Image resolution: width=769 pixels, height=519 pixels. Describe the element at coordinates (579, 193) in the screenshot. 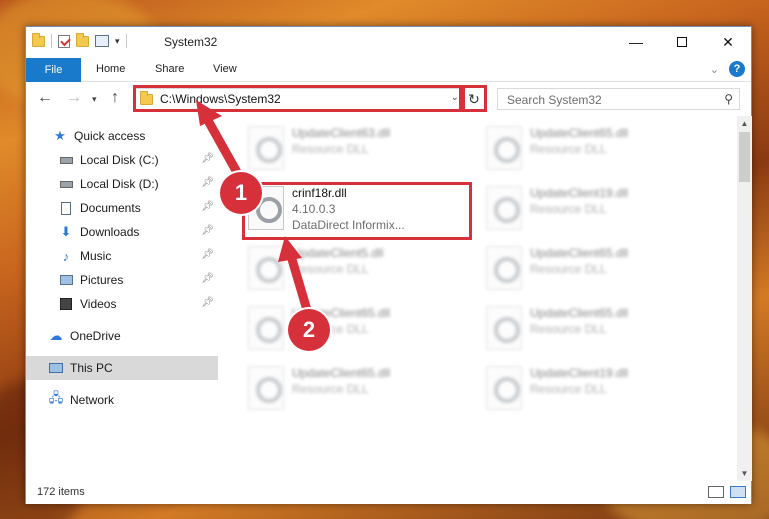

I see `file-name: UpdateClient19.dll` at that location.